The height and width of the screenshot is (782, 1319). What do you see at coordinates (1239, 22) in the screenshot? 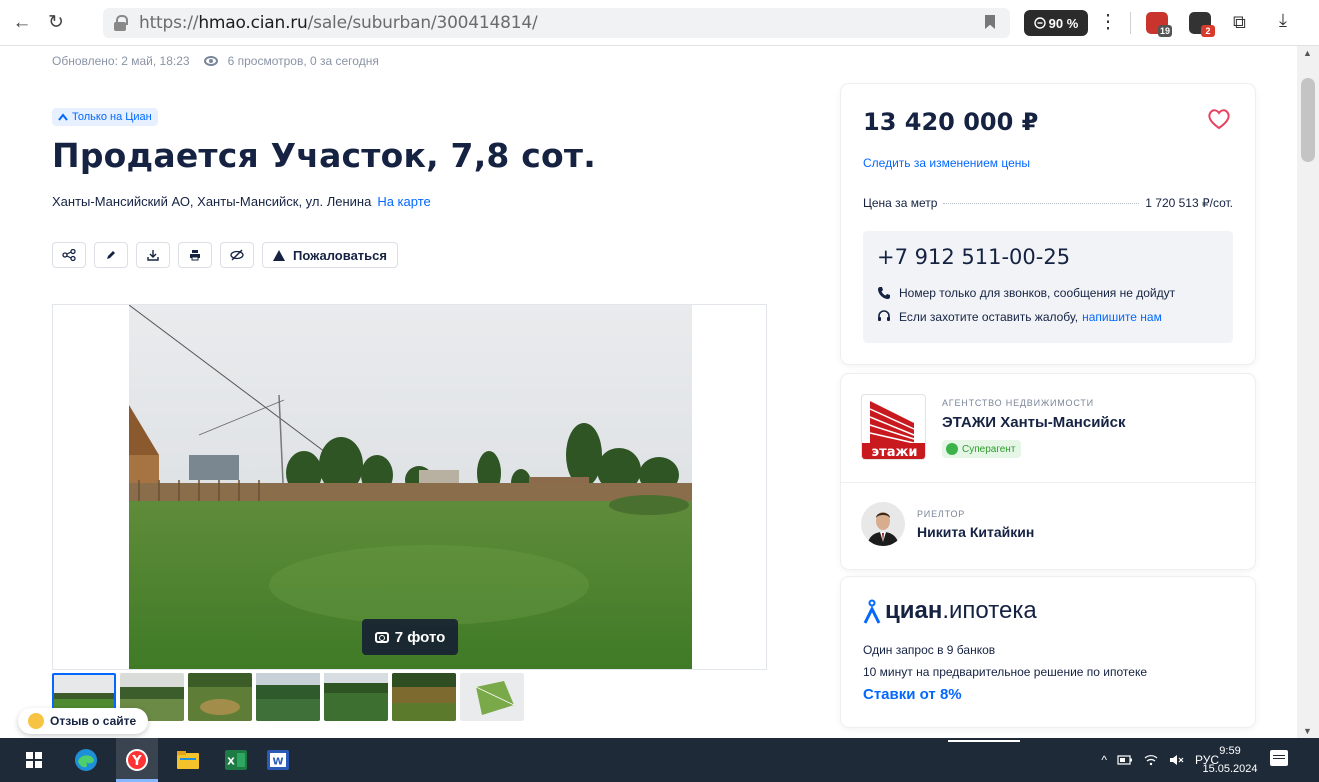
I see `extensions-puzzle-icon: ⧉` at bounding box center [1239, 22].